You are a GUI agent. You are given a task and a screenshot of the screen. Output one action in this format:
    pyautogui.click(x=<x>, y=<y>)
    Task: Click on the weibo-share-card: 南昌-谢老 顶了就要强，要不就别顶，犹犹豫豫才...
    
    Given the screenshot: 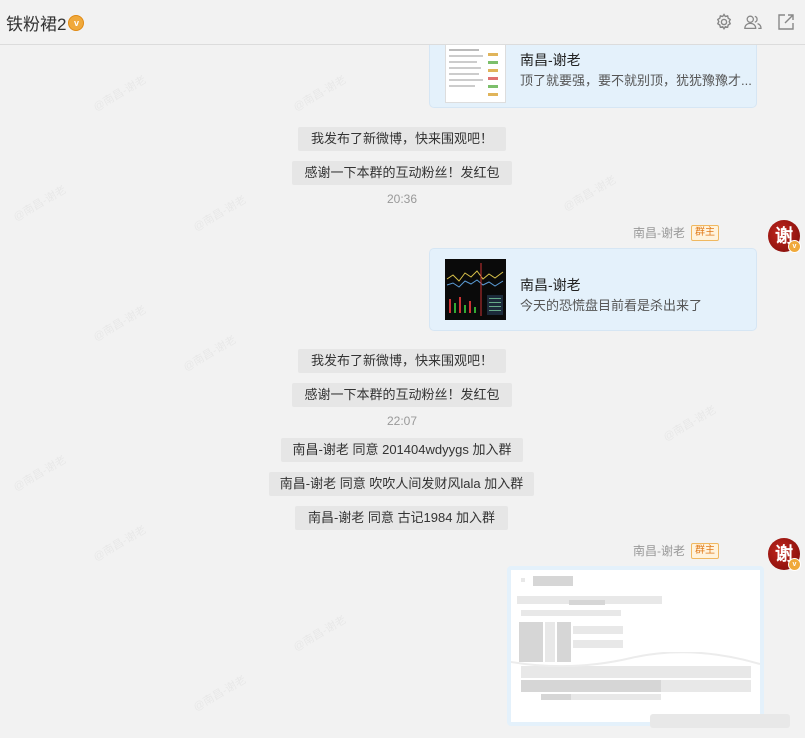 What is the action you would take?
    pyautogui.click(x=593, y=76)
    